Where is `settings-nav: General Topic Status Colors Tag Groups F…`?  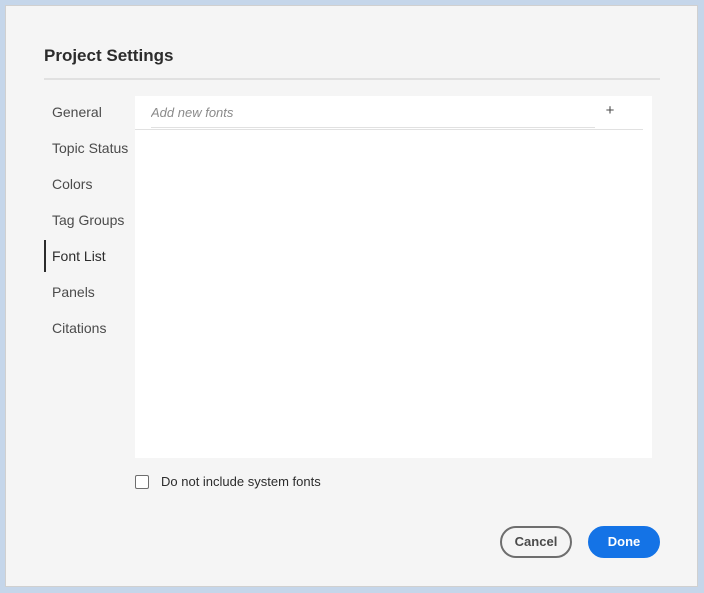
settings-nav: General Topic Status Colors Tag Groups F… is located at coordinates (89, 222).